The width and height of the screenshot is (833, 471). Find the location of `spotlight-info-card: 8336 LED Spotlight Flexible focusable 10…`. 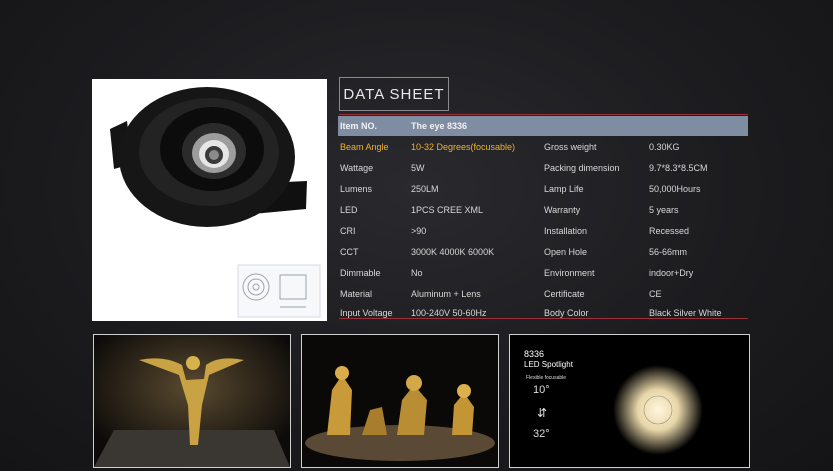

spotlight-info-card: 8336 LED Spotlight Flexible focusable 10… is located at coordinates (629, 401).